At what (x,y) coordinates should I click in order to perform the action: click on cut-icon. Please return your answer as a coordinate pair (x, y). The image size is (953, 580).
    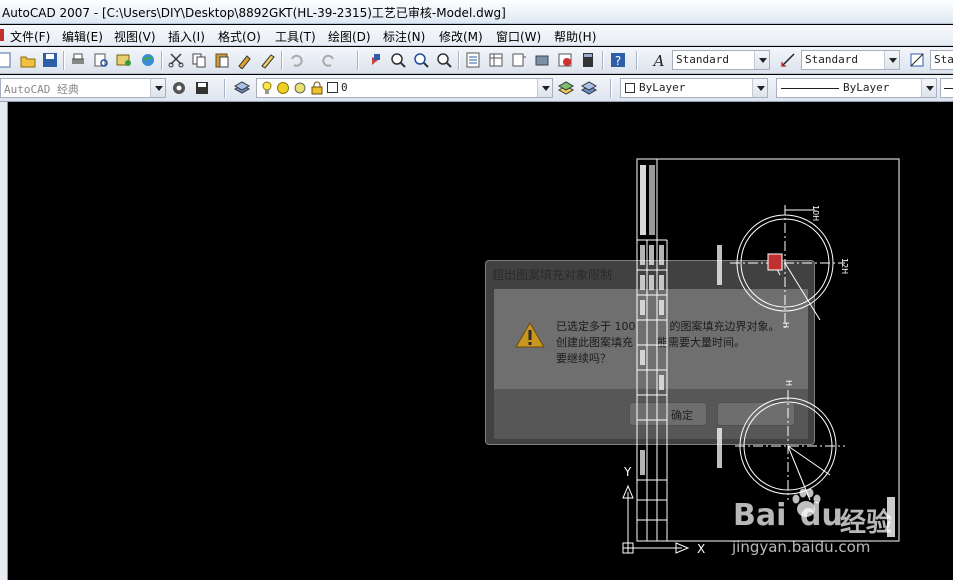
    Looking at the image, I should click on (176, 60).